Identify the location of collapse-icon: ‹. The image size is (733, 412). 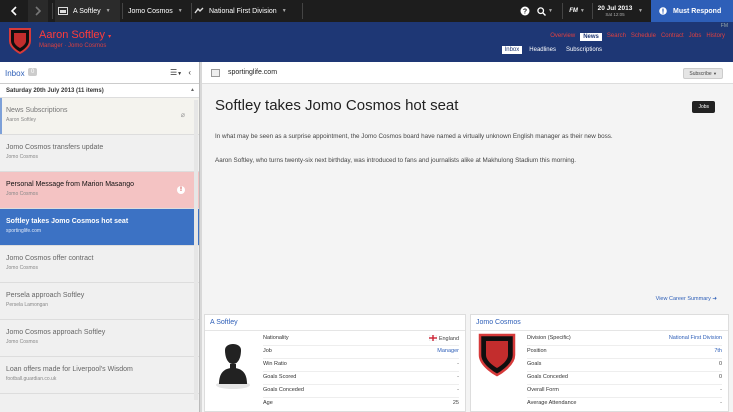
(189, 72).